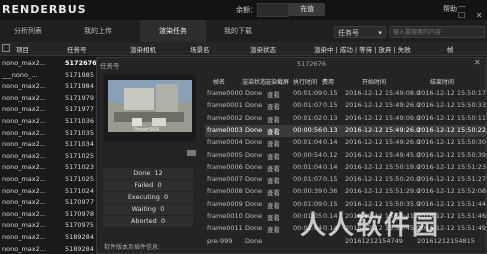 This screenshot has height=254, width=487. Describe the element at coordinates (79, 121) in the screenshot. I see `task-row-id: 5171036` at that location.